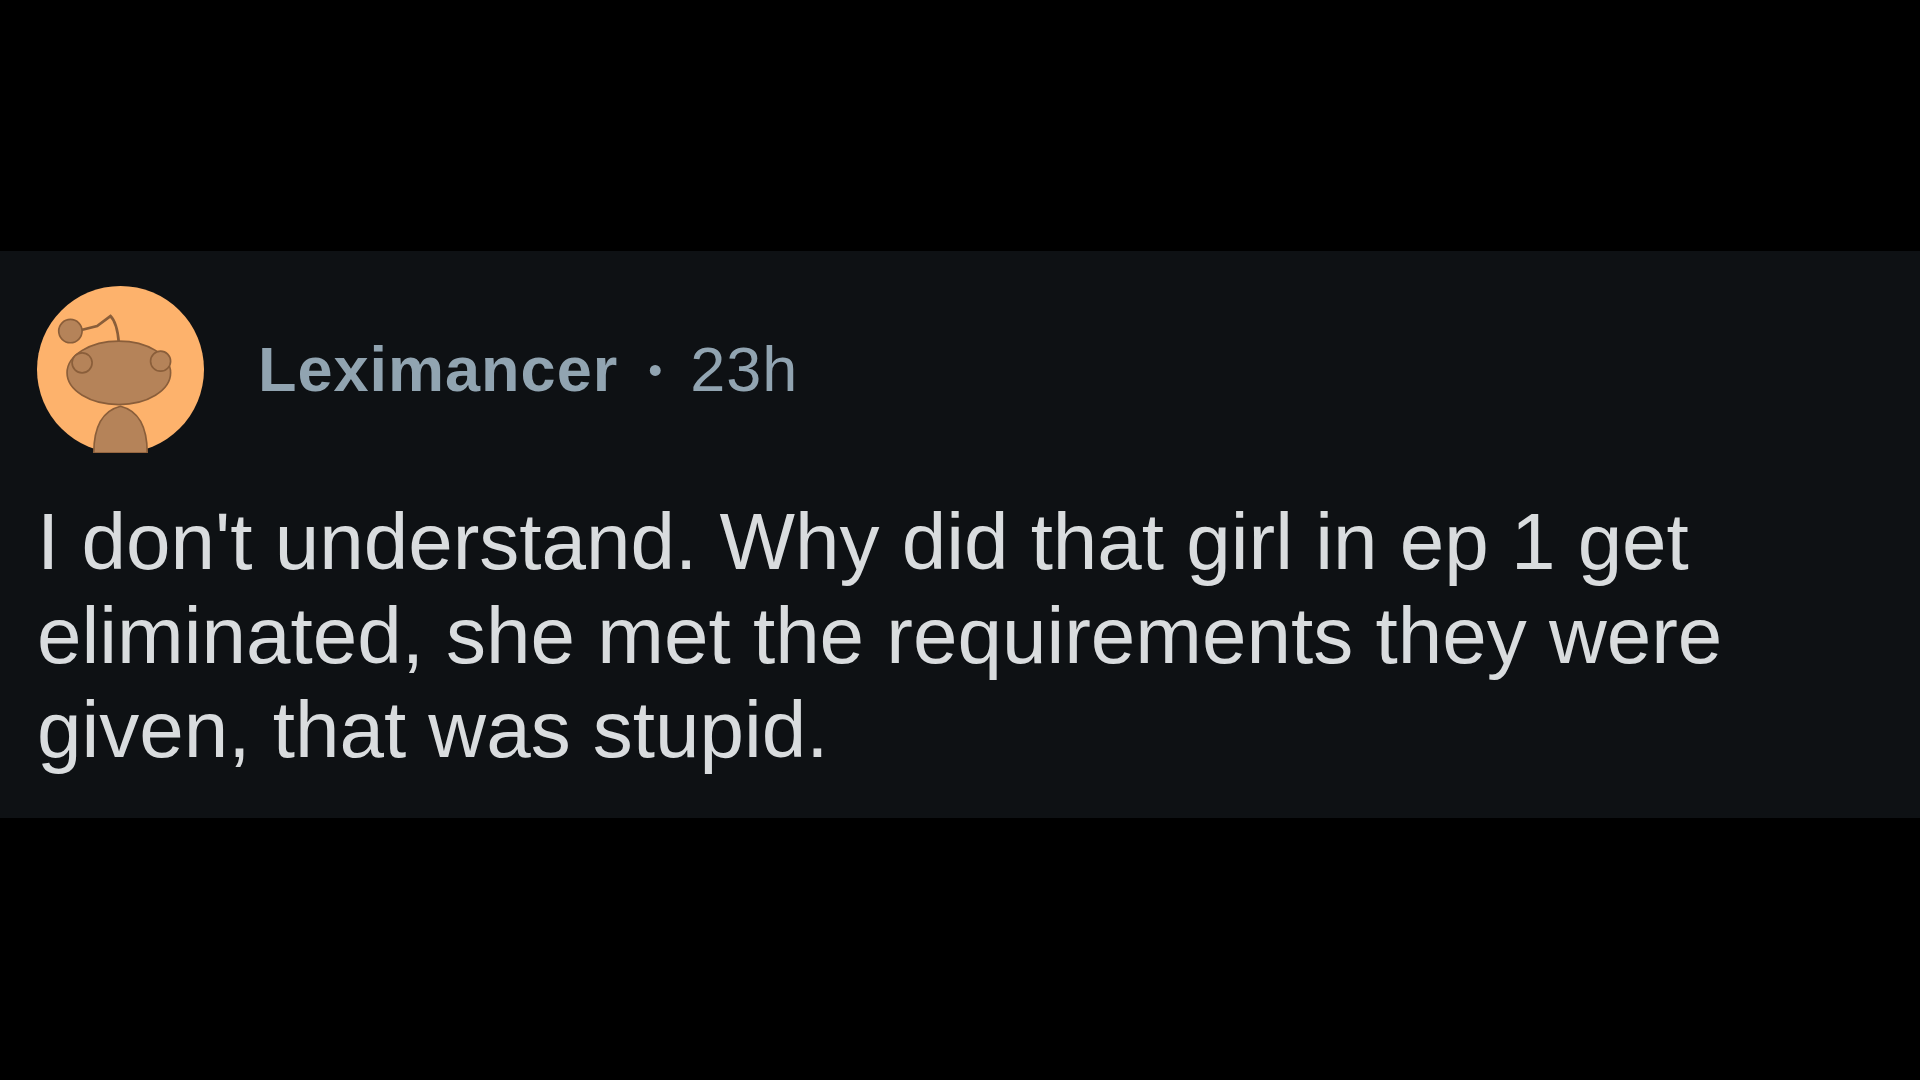 The width and height of the screenshot is (1920, 1080). I want to click on username: Leximancer, so click(438, 369).